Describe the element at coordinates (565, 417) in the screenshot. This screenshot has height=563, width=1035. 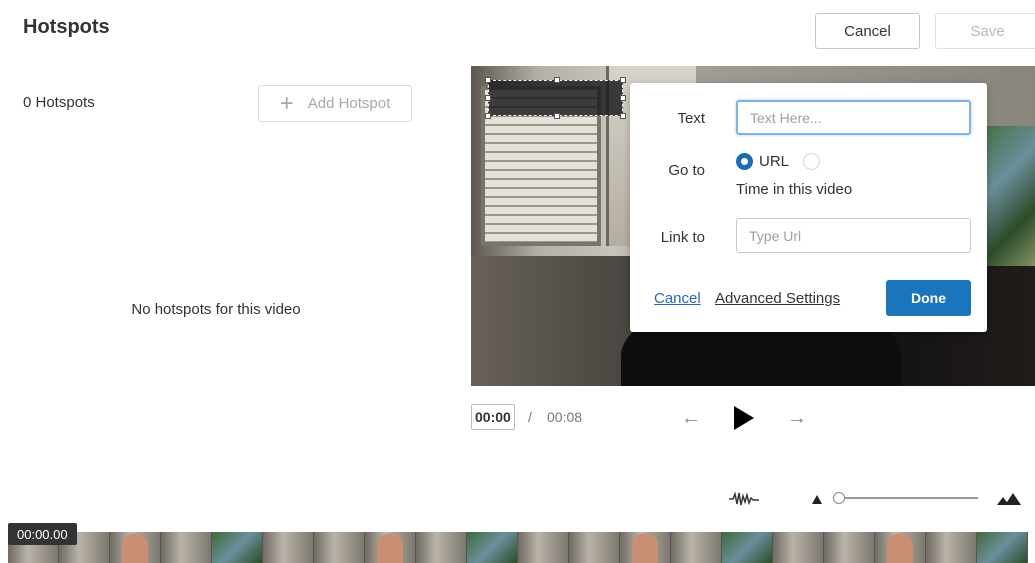
I see `total-time: 00:08` at that location.